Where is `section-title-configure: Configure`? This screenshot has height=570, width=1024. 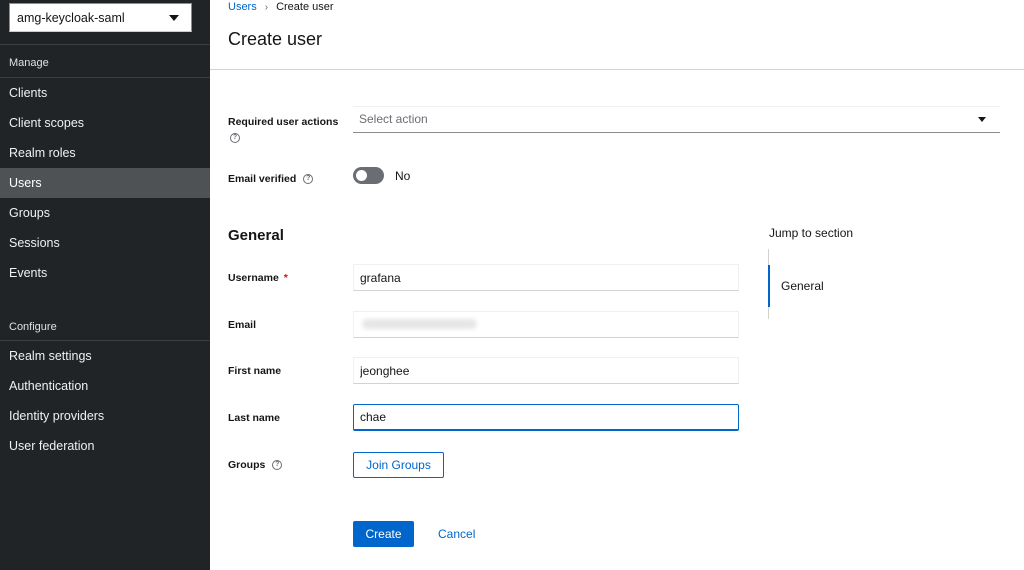
section-title-configure: Configure is located at coordinates (33, 327).